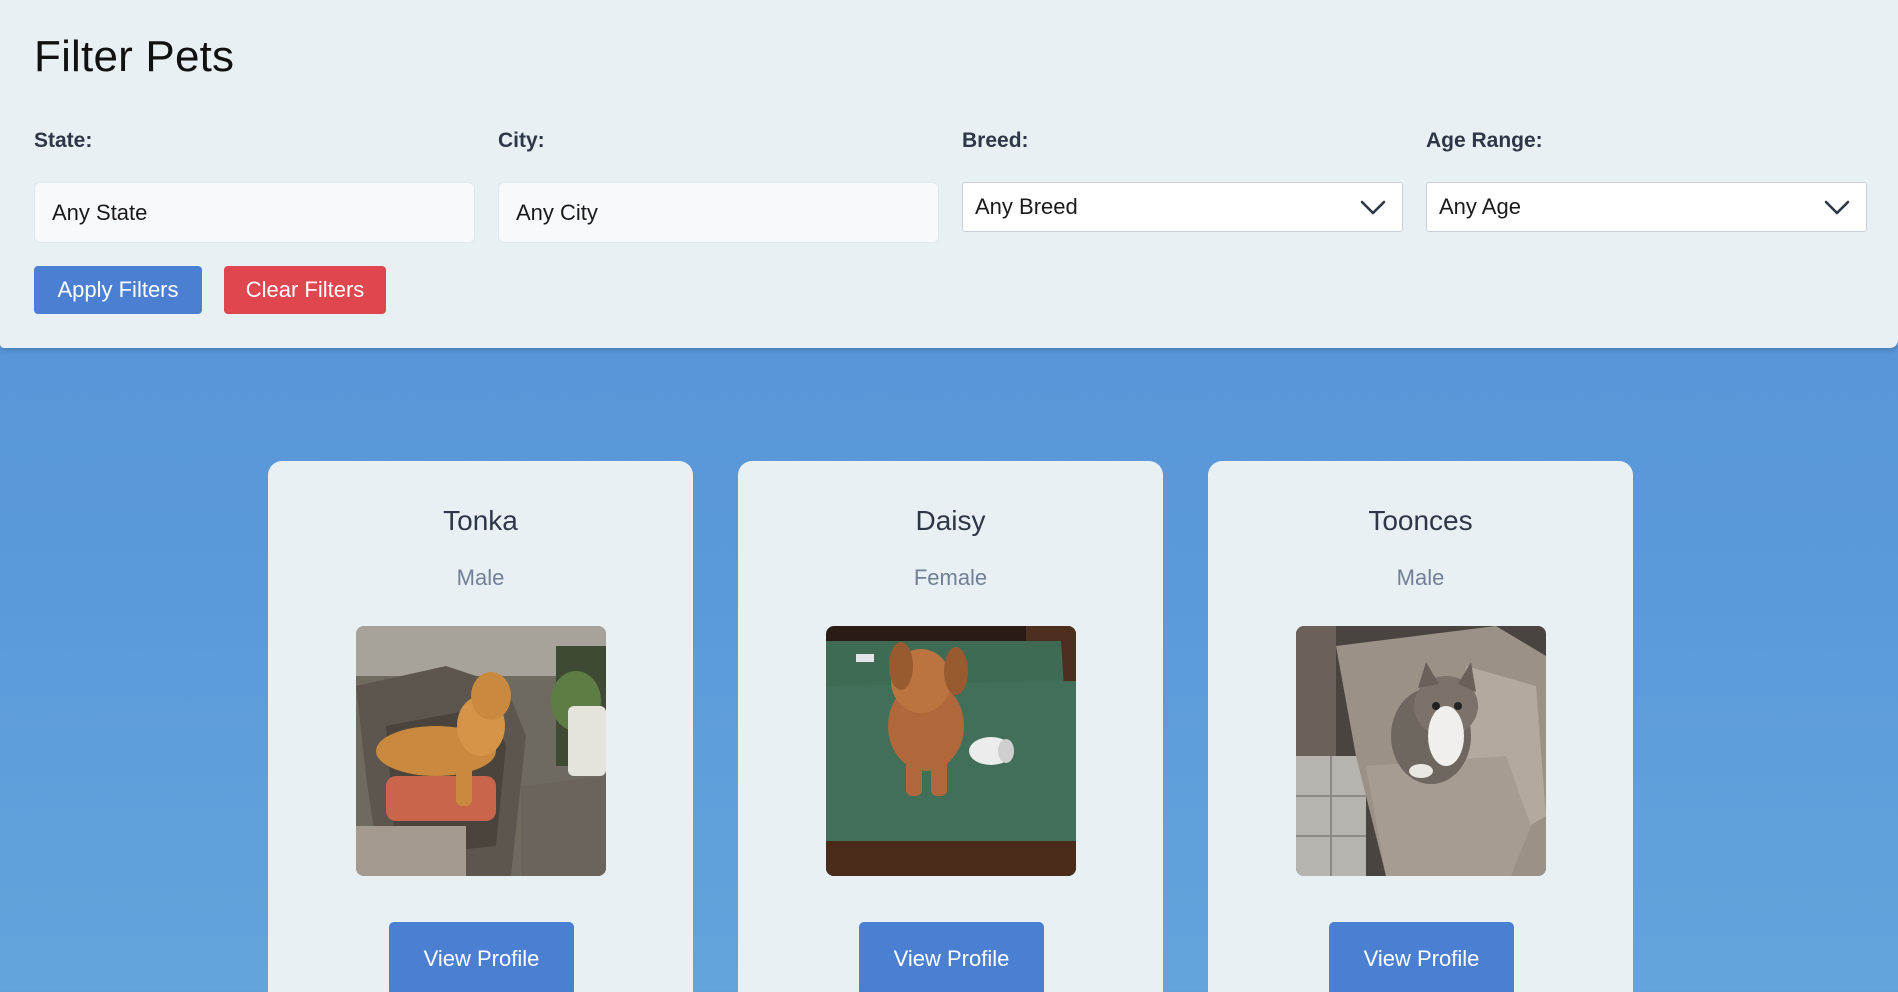  What do you see at coordinates (118, 290) in the screenshot?
I see `apply-filters-button: Apply Filters` at bounding box center [118, 290].